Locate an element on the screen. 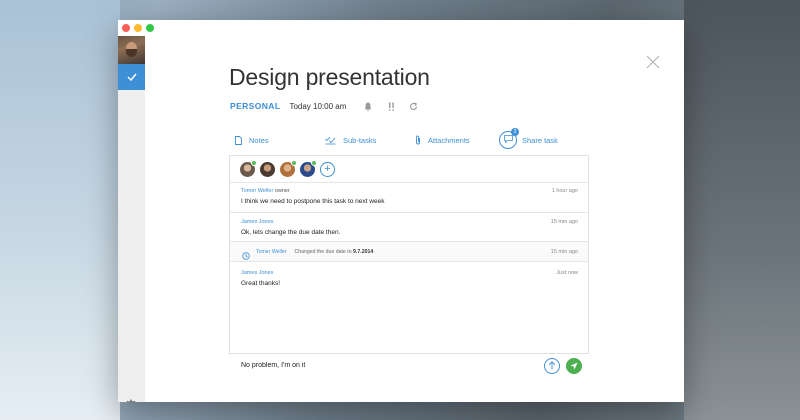  send-button is located at coordinates (574, 366).